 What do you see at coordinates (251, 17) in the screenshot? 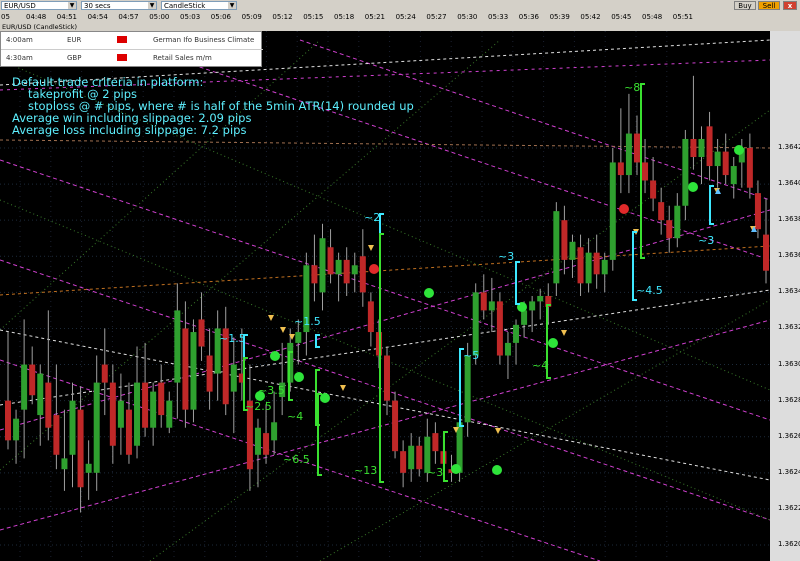
I see `time-label: 05:09` at bounding box center [251, 17].